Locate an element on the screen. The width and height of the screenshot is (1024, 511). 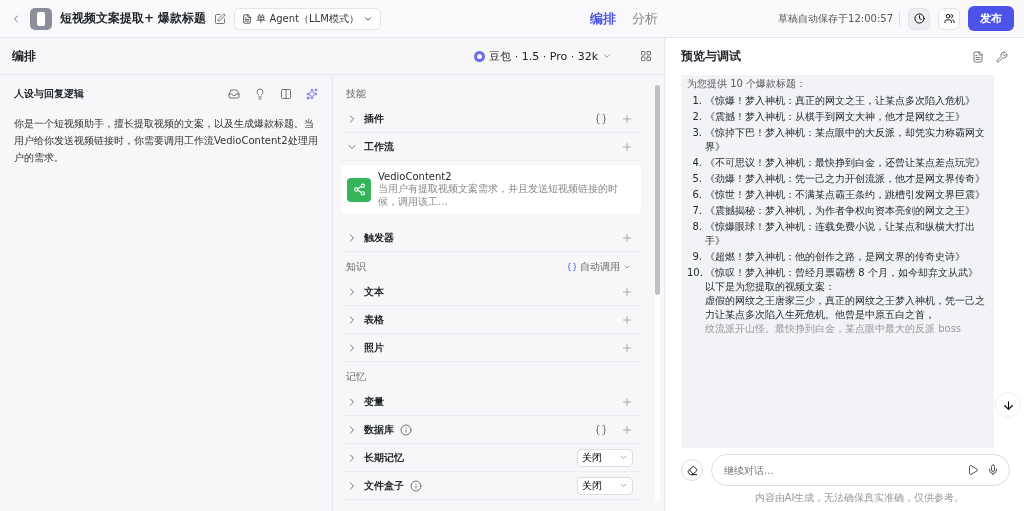
extract-label: 以下是为您提取的视频文案： is located at coordinates (770, 287).